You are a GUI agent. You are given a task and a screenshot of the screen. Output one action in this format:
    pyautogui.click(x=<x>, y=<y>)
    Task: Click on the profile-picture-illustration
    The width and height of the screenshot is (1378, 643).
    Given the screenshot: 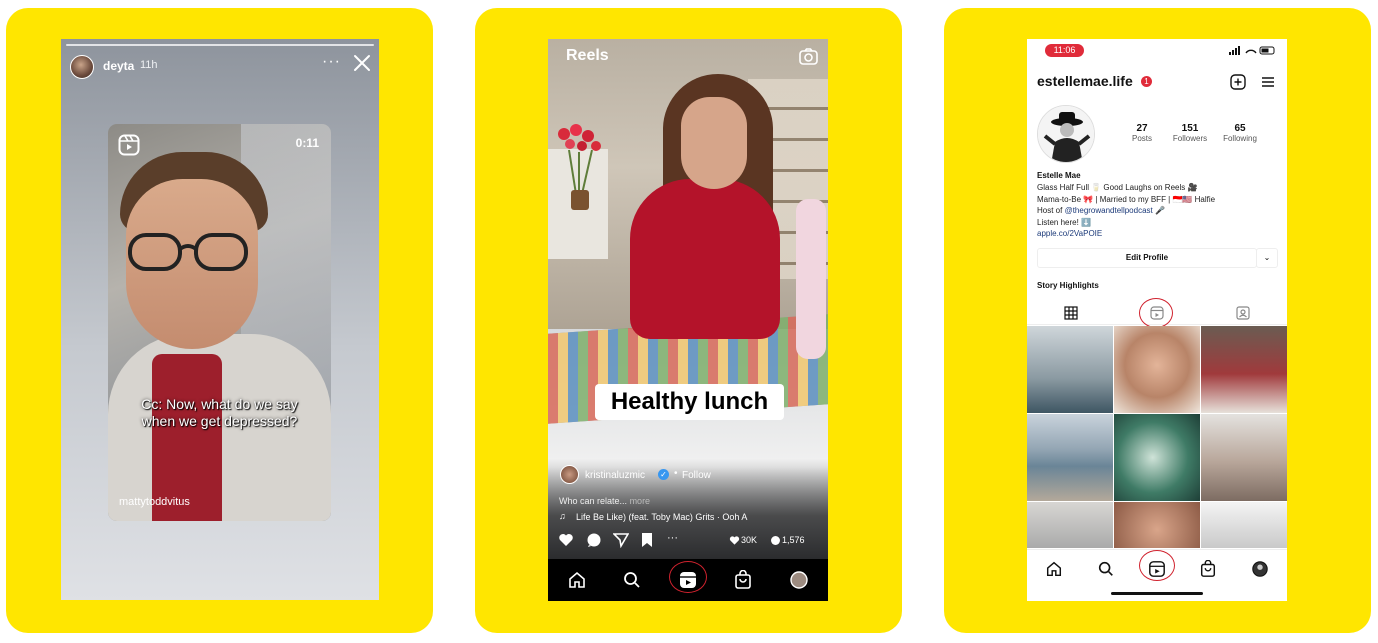 What is the action you would take?
    pyautogui.click(x=1066, y=134)
    